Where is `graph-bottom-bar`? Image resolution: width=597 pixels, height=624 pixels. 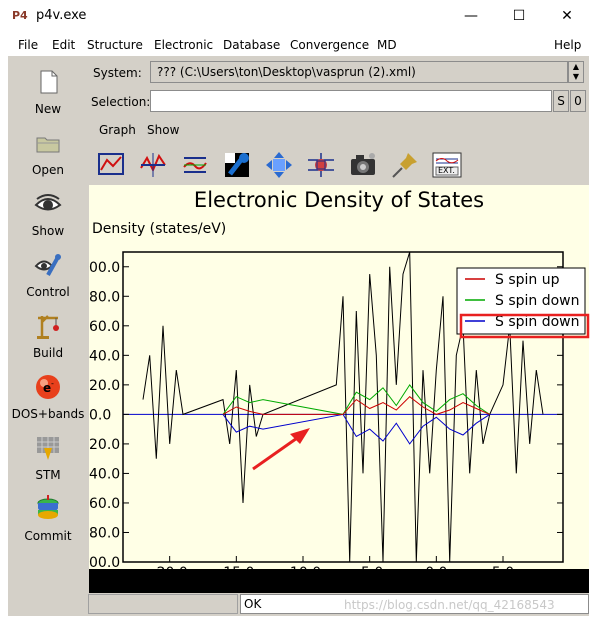
graph-bottom-bar is located at coordinates (339, 581).